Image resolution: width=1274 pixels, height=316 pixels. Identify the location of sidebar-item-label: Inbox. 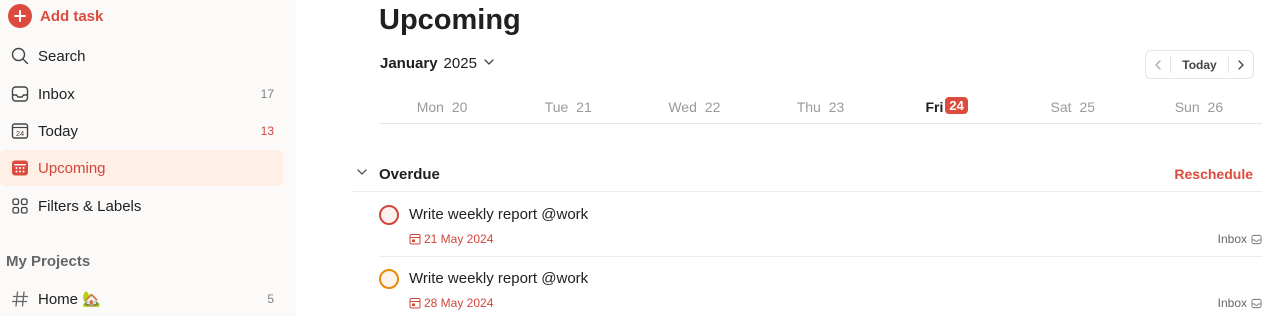
(56, 94).